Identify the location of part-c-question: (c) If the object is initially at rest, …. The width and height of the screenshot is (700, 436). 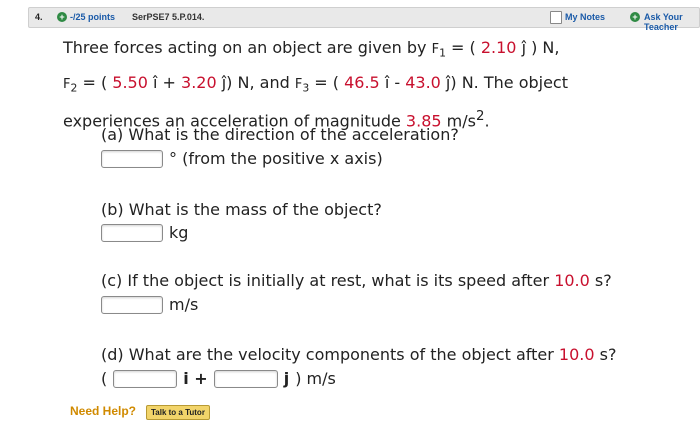
(356, 280).